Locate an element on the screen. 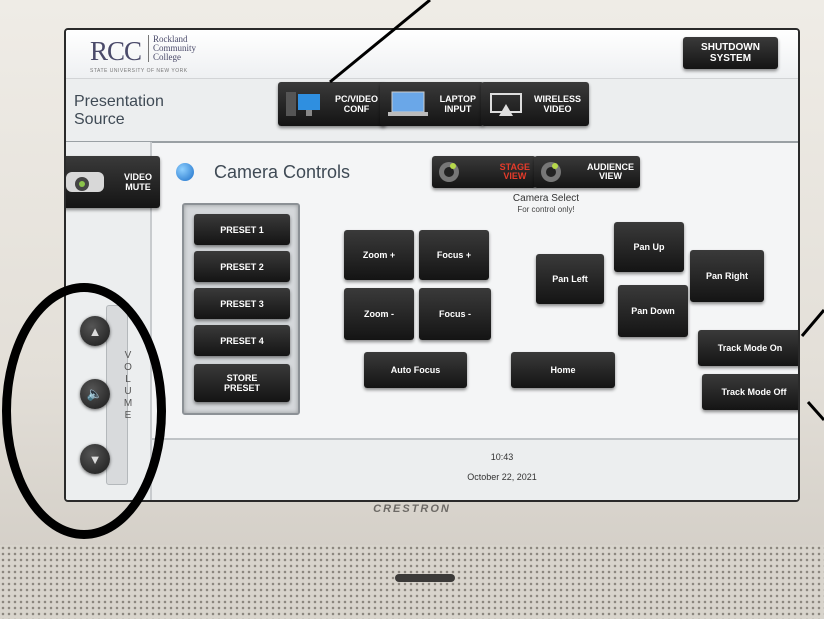 The width and height of the screenshot is (824, 619). shutdown-system-button: SHUTDOWN SYSTEM is located at coordinates (730, 53).